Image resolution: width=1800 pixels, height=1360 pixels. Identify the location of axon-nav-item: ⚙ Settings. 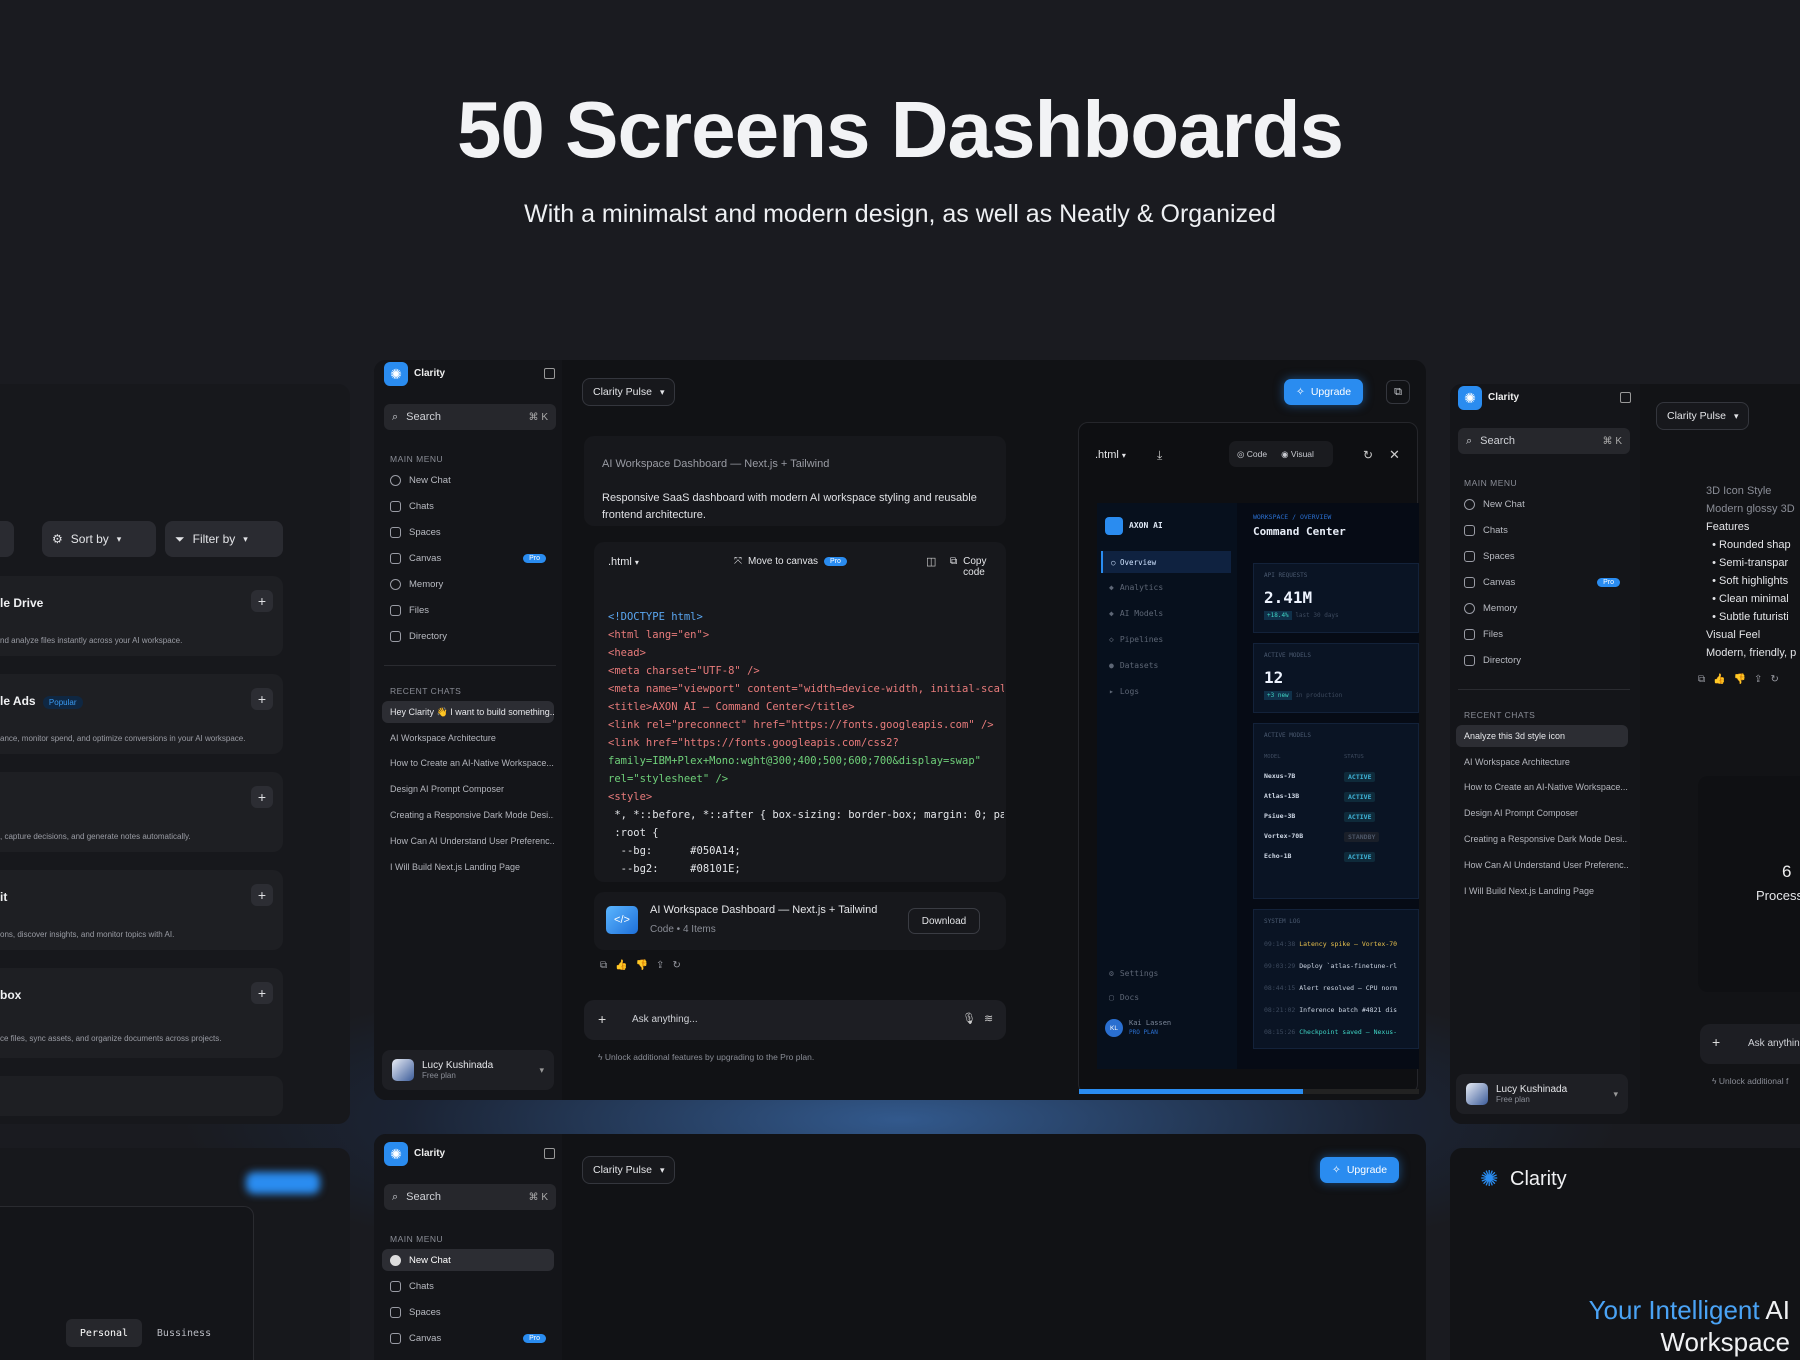
(1133, 973).